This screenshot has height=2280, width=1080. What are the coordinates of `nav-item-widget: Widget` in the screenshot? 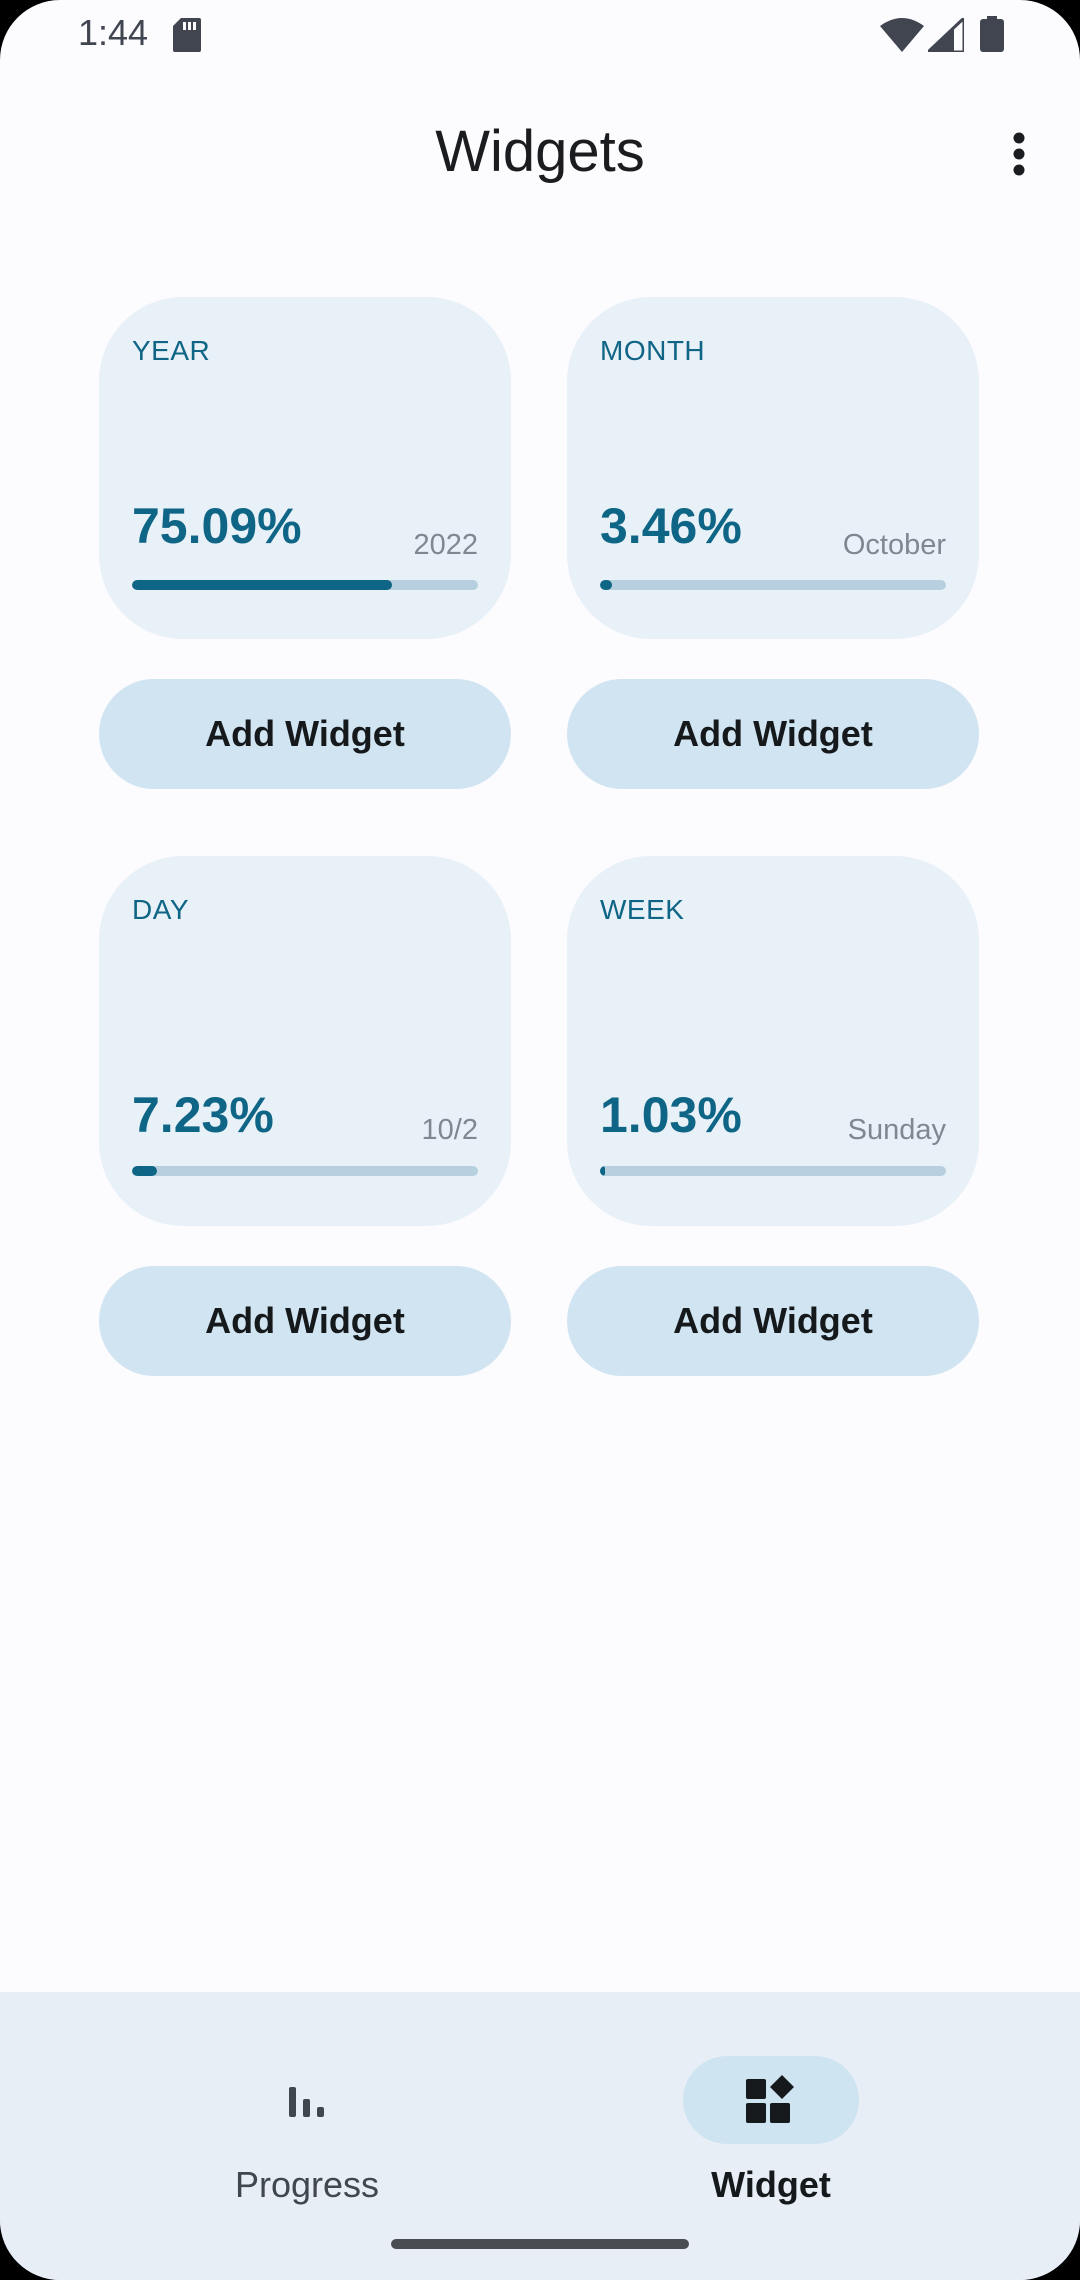 It's located at (771, 2113).